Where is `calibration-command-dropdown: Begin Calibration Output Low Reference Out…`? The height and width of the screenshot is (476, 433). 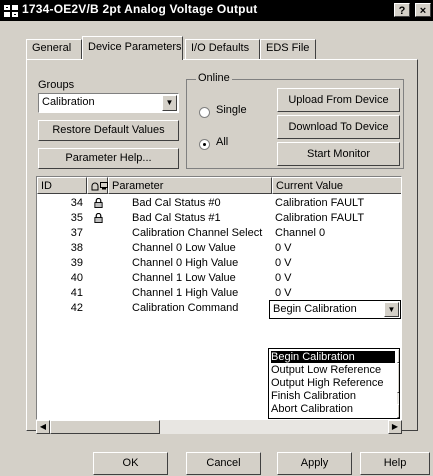
calibration-command-dropdown: Begin Calibration Output Low Reference Out… is located at coordinates (334, 383).